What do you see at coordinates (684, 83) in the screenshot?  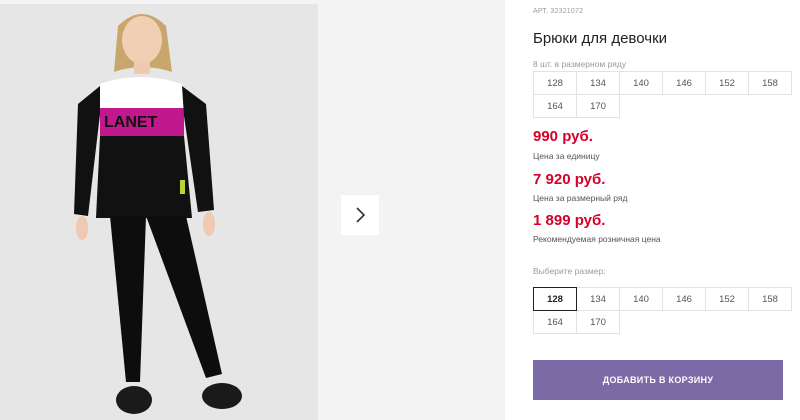 I see `pack-size-cell: 146` at bounding box center [684, 83].